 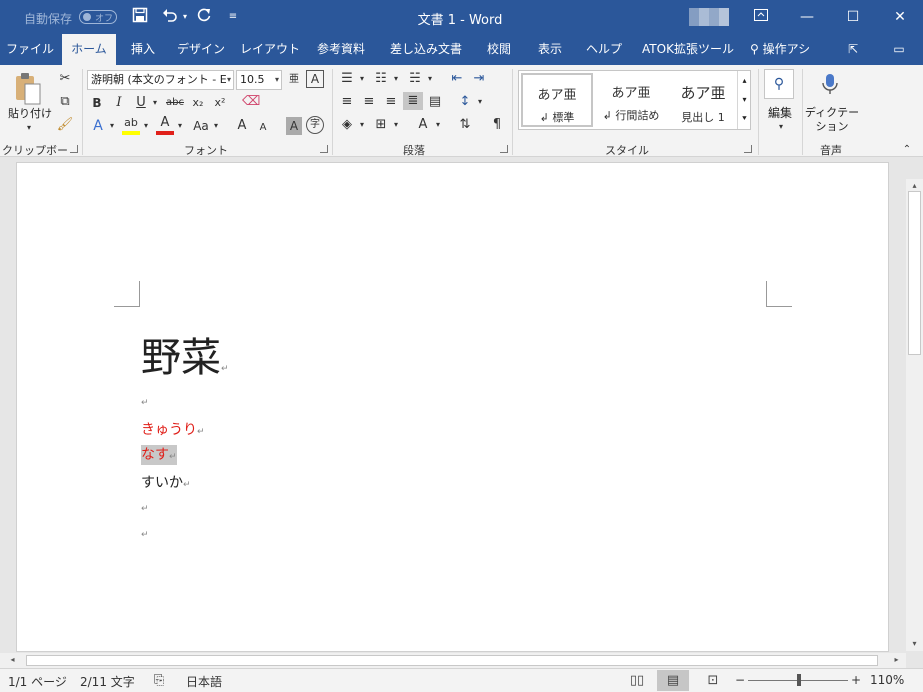 What do you see at coordinates (140, 17) in the screenshot?
I see `save-icon` at bounding box center [140, 17].